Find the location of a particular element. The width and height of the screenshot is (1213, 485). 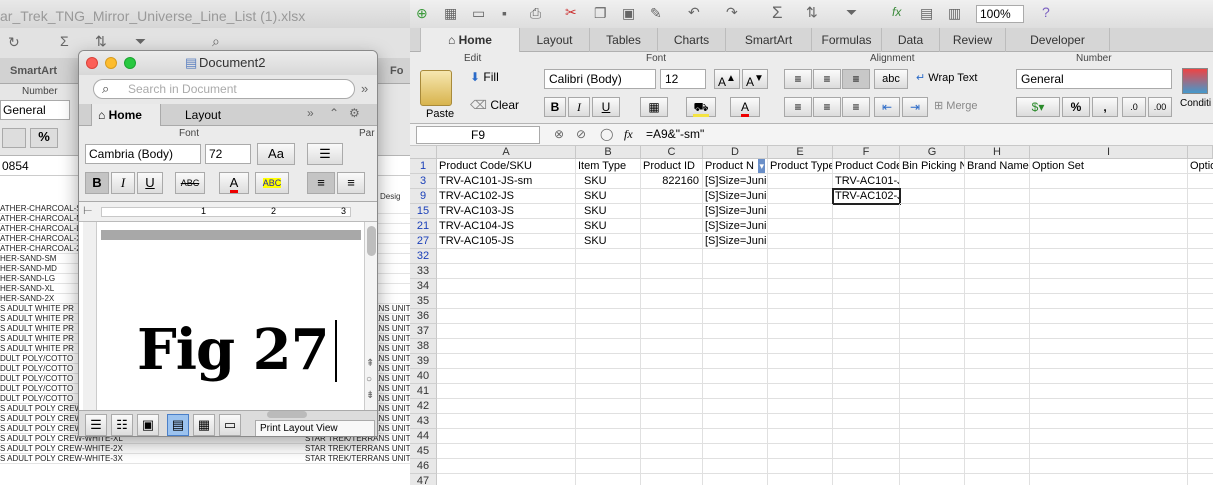

header-cell: Brand Name is located at coordinates (997, 166).